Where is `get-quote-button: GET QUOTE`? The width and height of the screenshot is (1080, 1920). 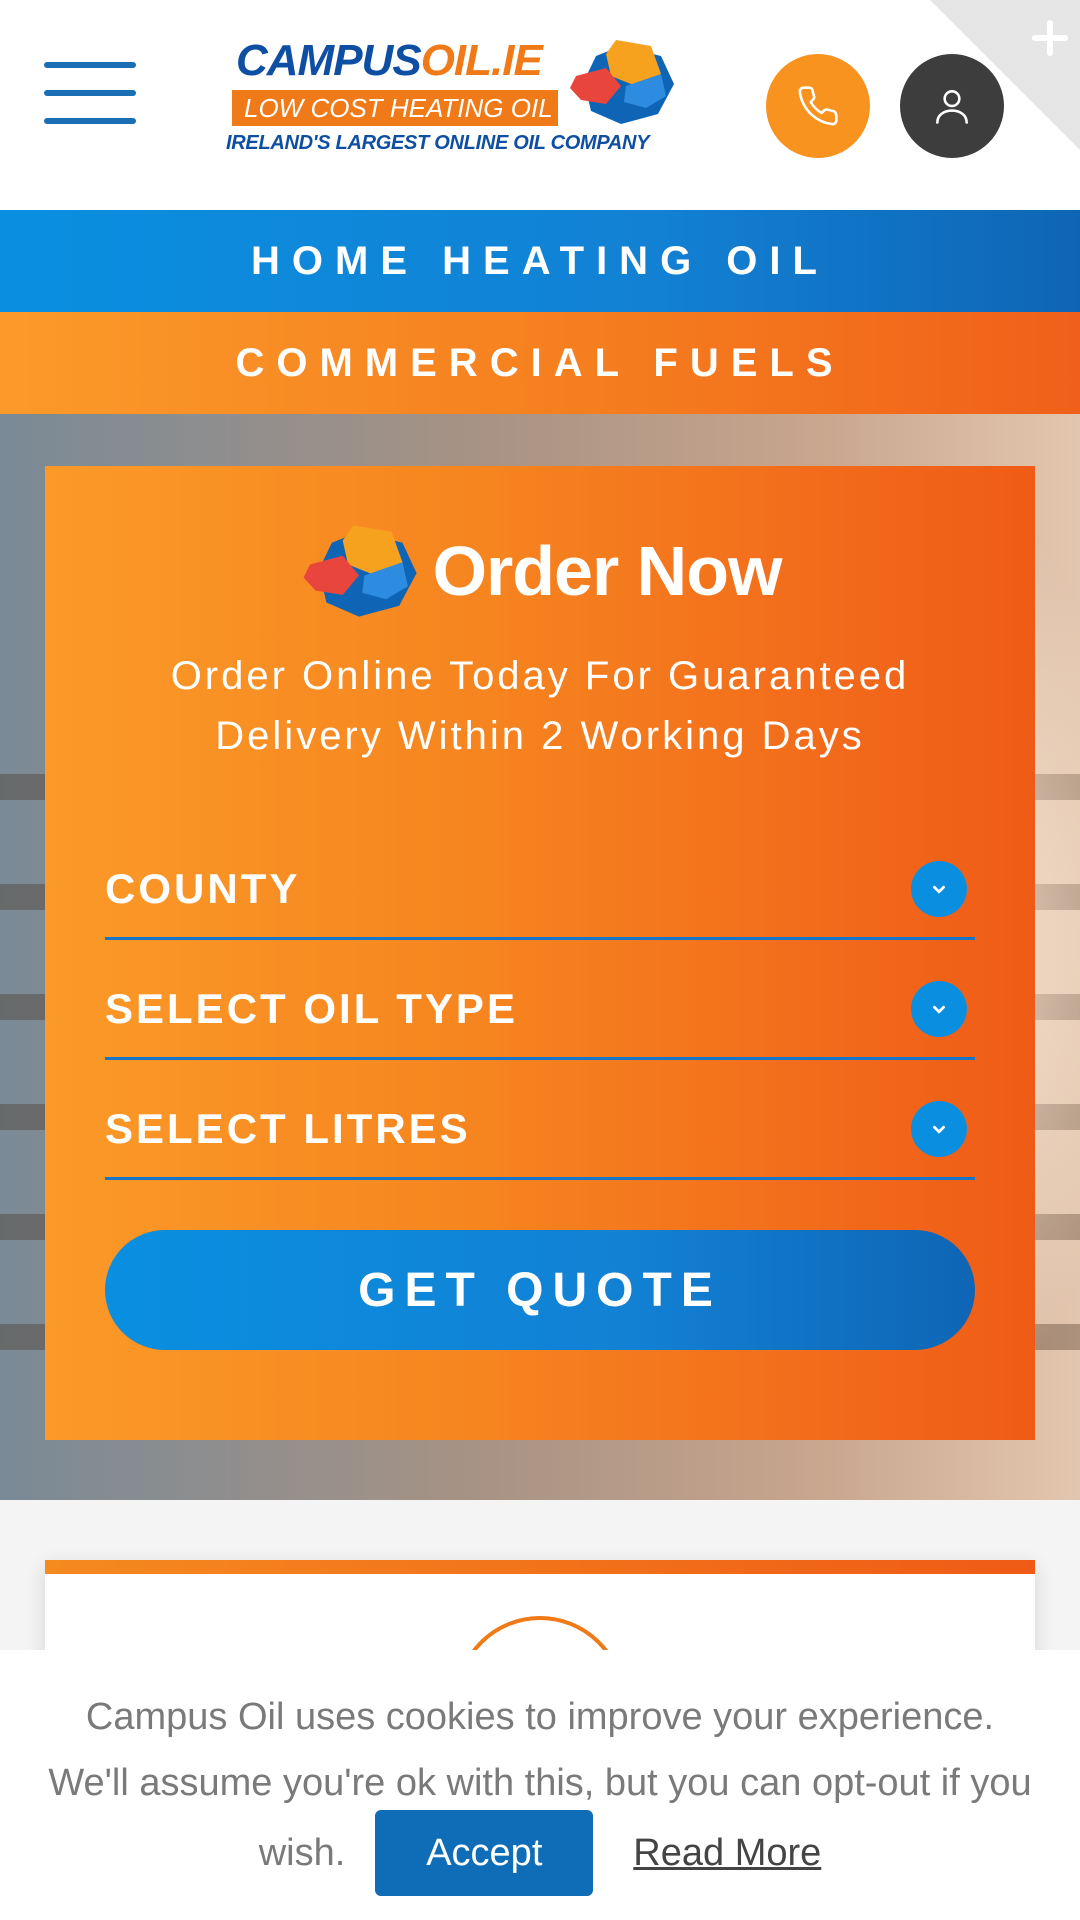 get-quote-button: GET QUOTE is located at coordinates (540, 1290).